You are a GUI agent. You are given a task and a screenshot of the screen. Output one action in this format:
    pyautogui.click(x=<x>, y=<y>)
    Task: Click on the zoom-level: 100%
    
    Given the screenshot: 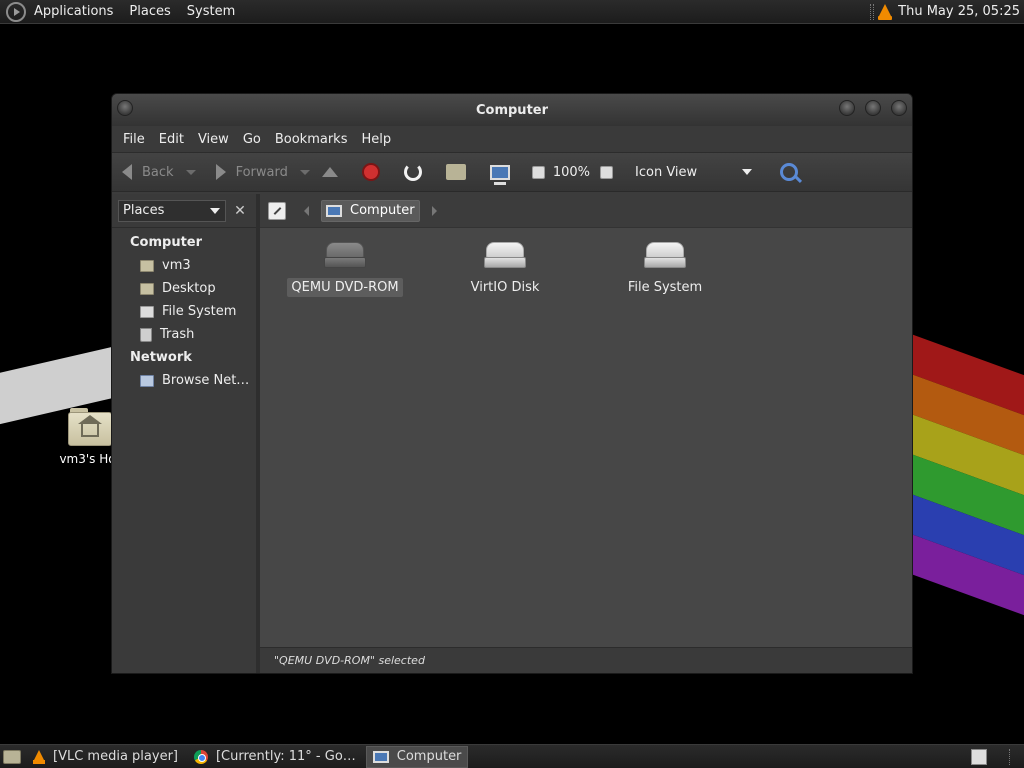 What is the action you would take?
    pyautogui.click(x=571, y=172)
    